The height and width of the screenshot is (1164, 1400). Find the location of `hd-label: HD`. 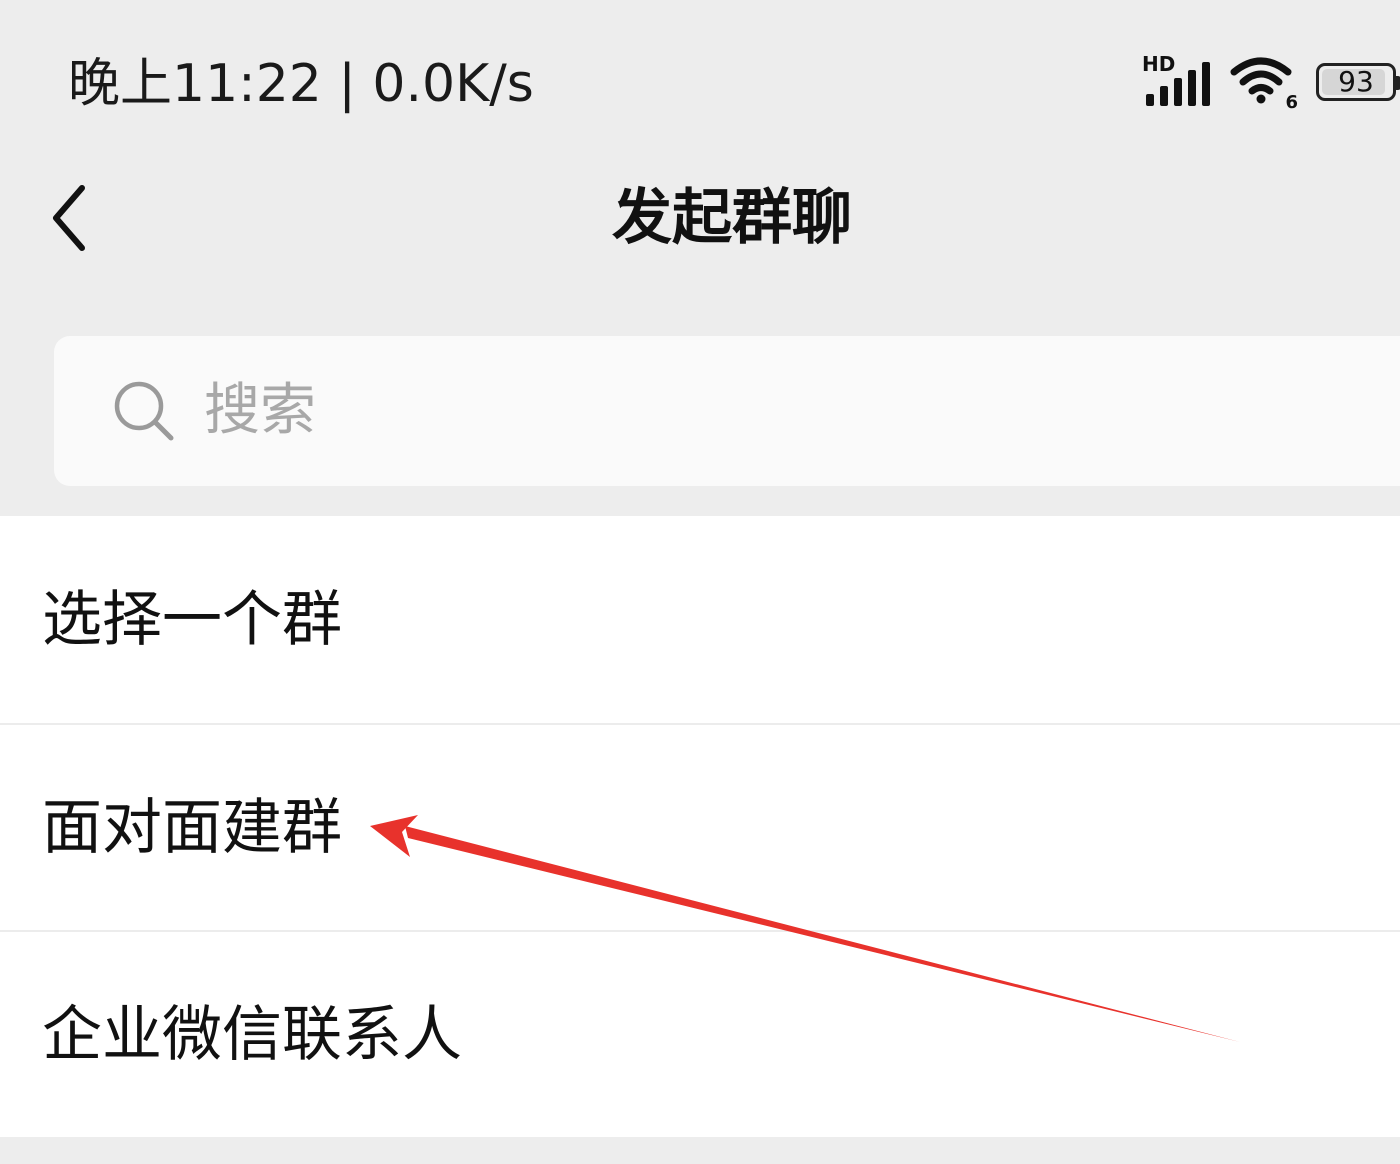

hd-label: HD is located at coordinates (1159, 64).